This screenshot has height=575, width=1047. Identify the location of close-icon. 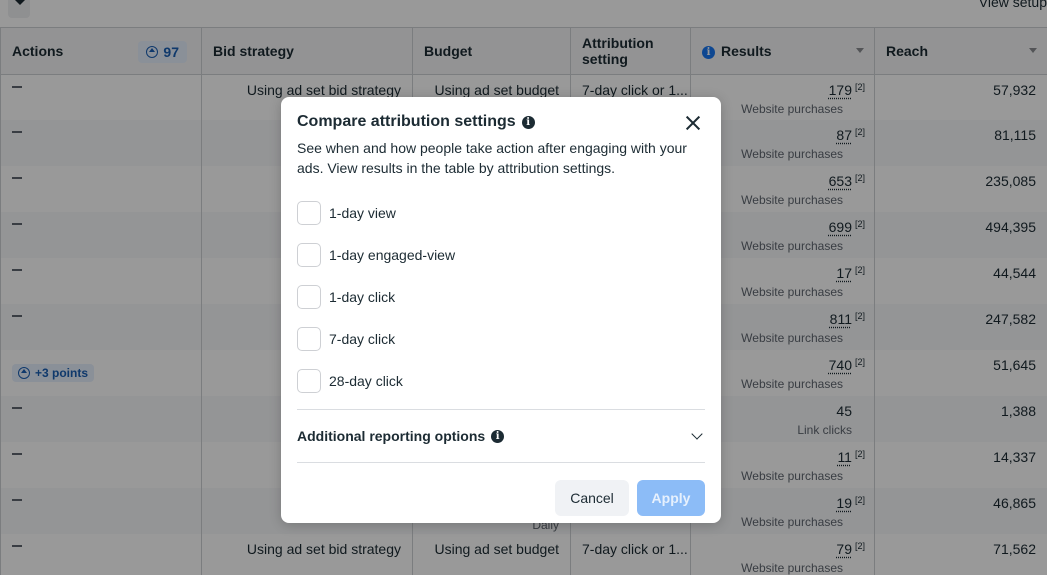
(693, 123).